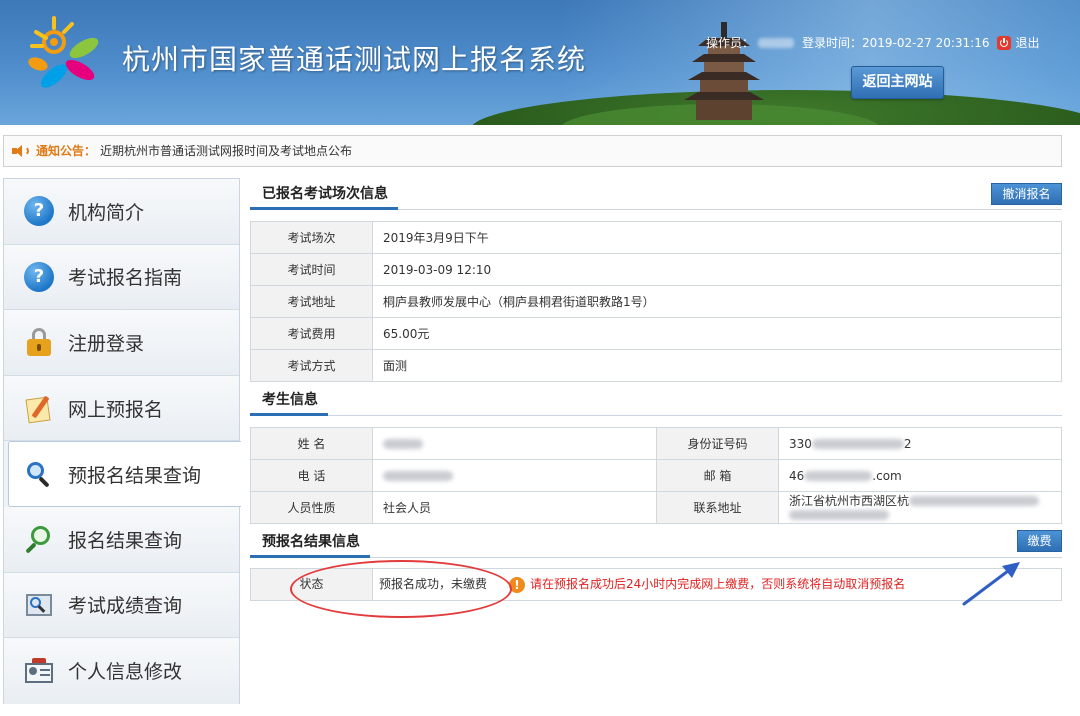 Image resolution: width=1080 pixels, height=716 pixels. I want to click on score-search-icon, so click(39, 605).